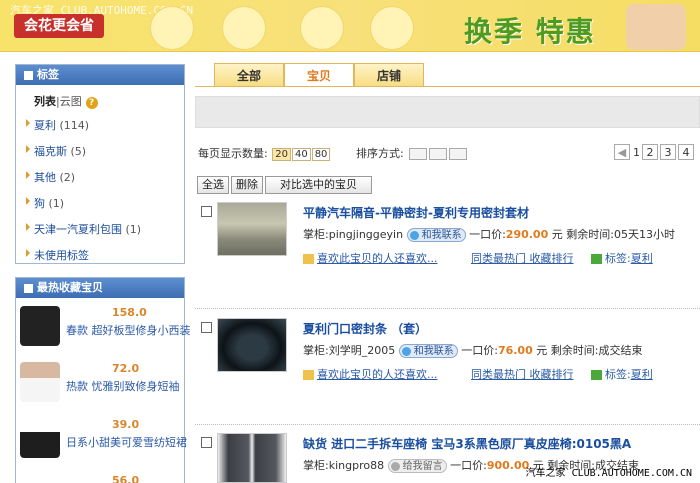 The height and width of the screenshot is (483, 700). I want to click on favorite-price: 56.0, so click(126, 478).